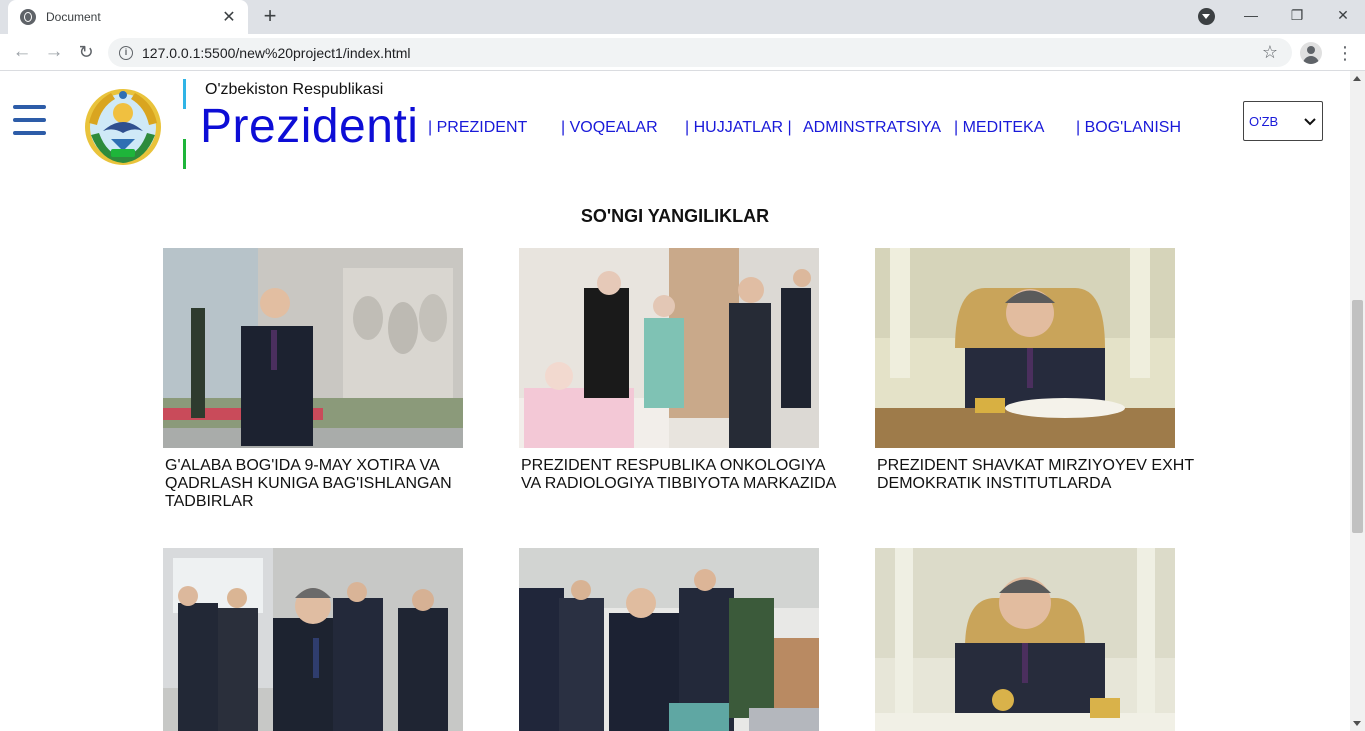 The width and height of the screenshot is (1365, 731). What do you see at coordinates (1270, 52) in the screenshot?
I see `bookmark-star-icon: ☆` at bounding box center [1270, 52].